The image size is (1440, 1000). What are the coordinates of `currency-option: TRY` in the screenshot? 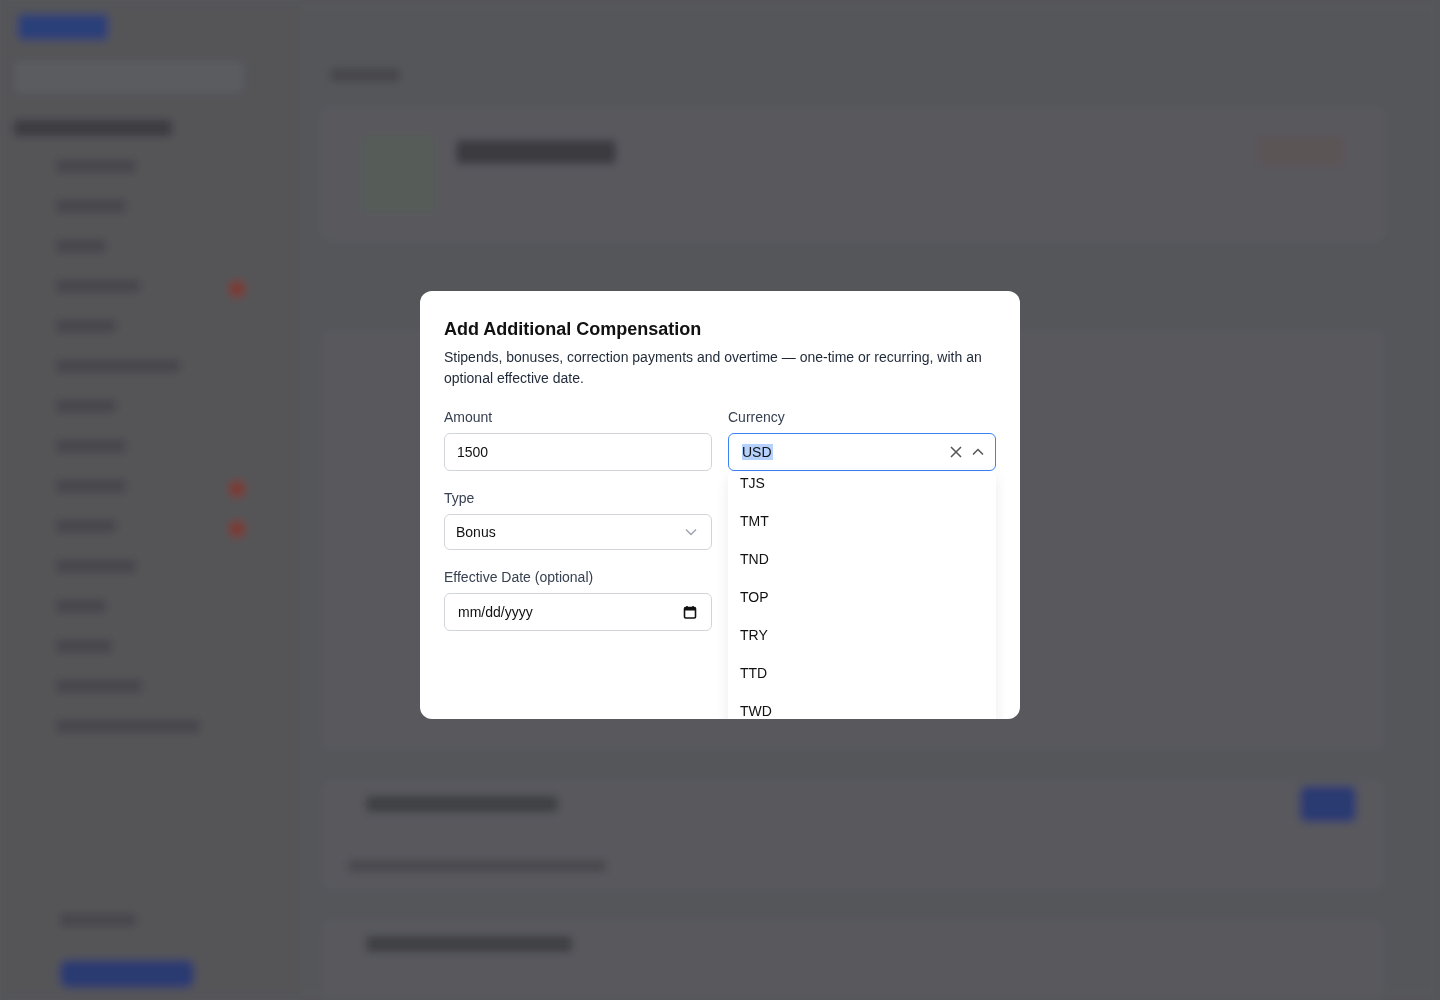 It's located at (862, 635).